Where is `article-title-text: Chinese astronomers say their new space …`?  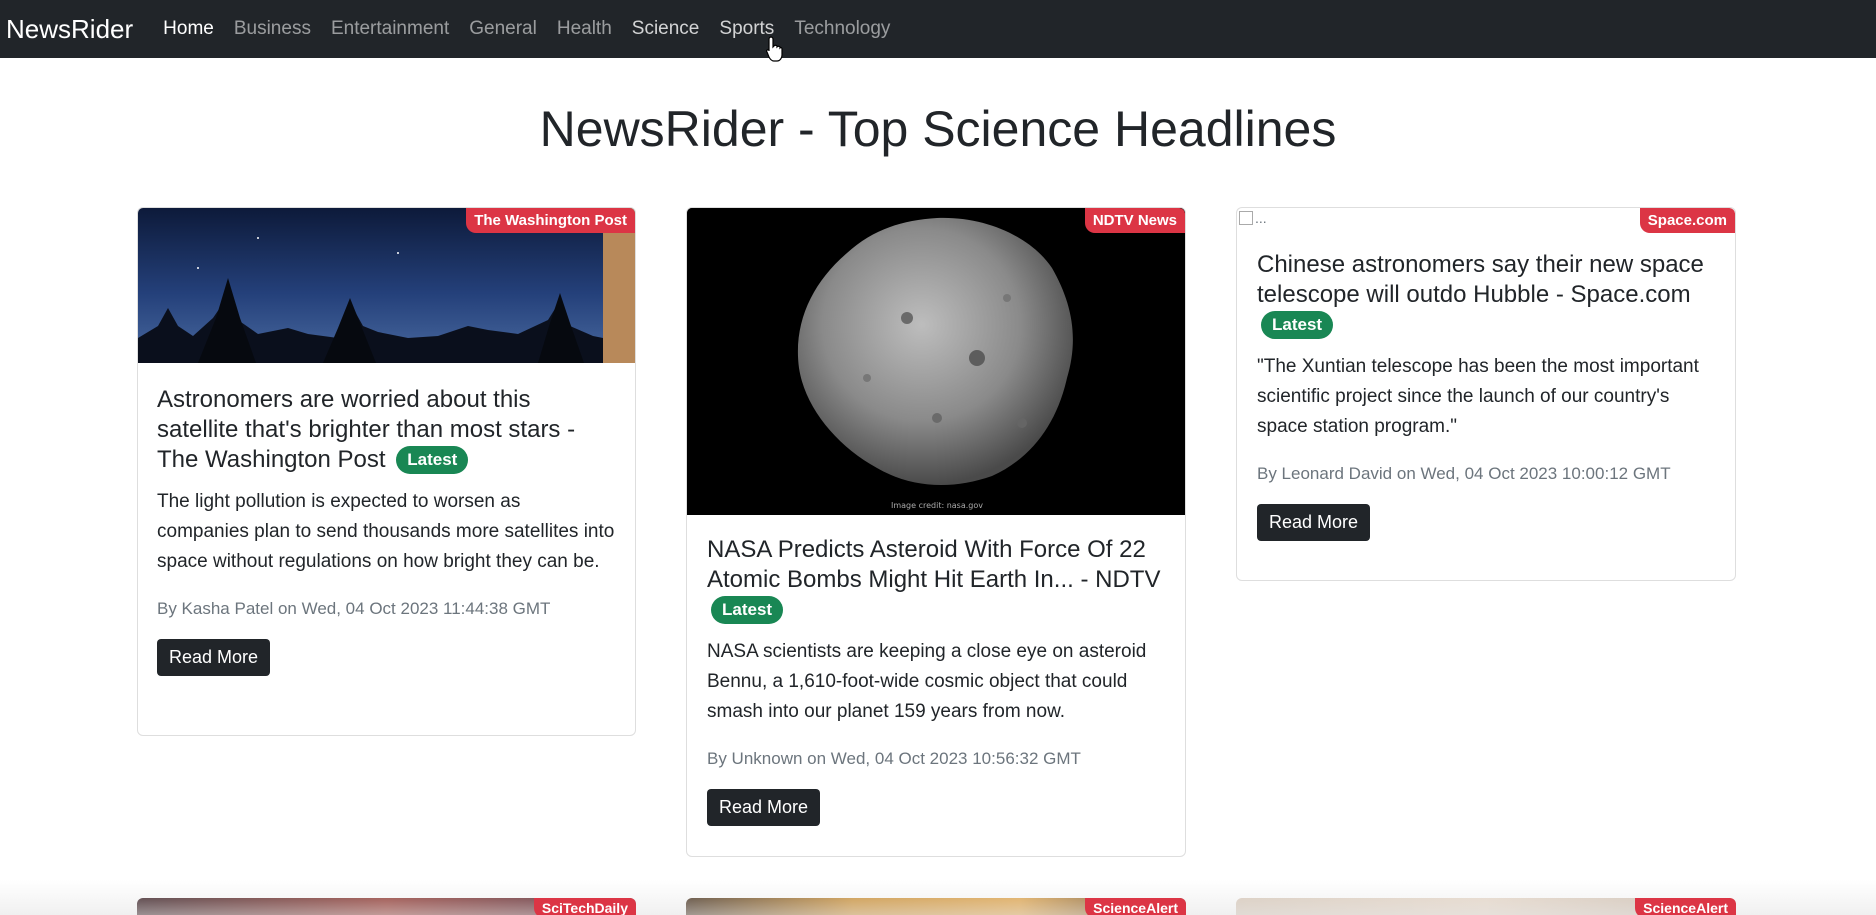
article-title-text: Chinese astronomers say their new space … is located at coordinates (1480, 279).